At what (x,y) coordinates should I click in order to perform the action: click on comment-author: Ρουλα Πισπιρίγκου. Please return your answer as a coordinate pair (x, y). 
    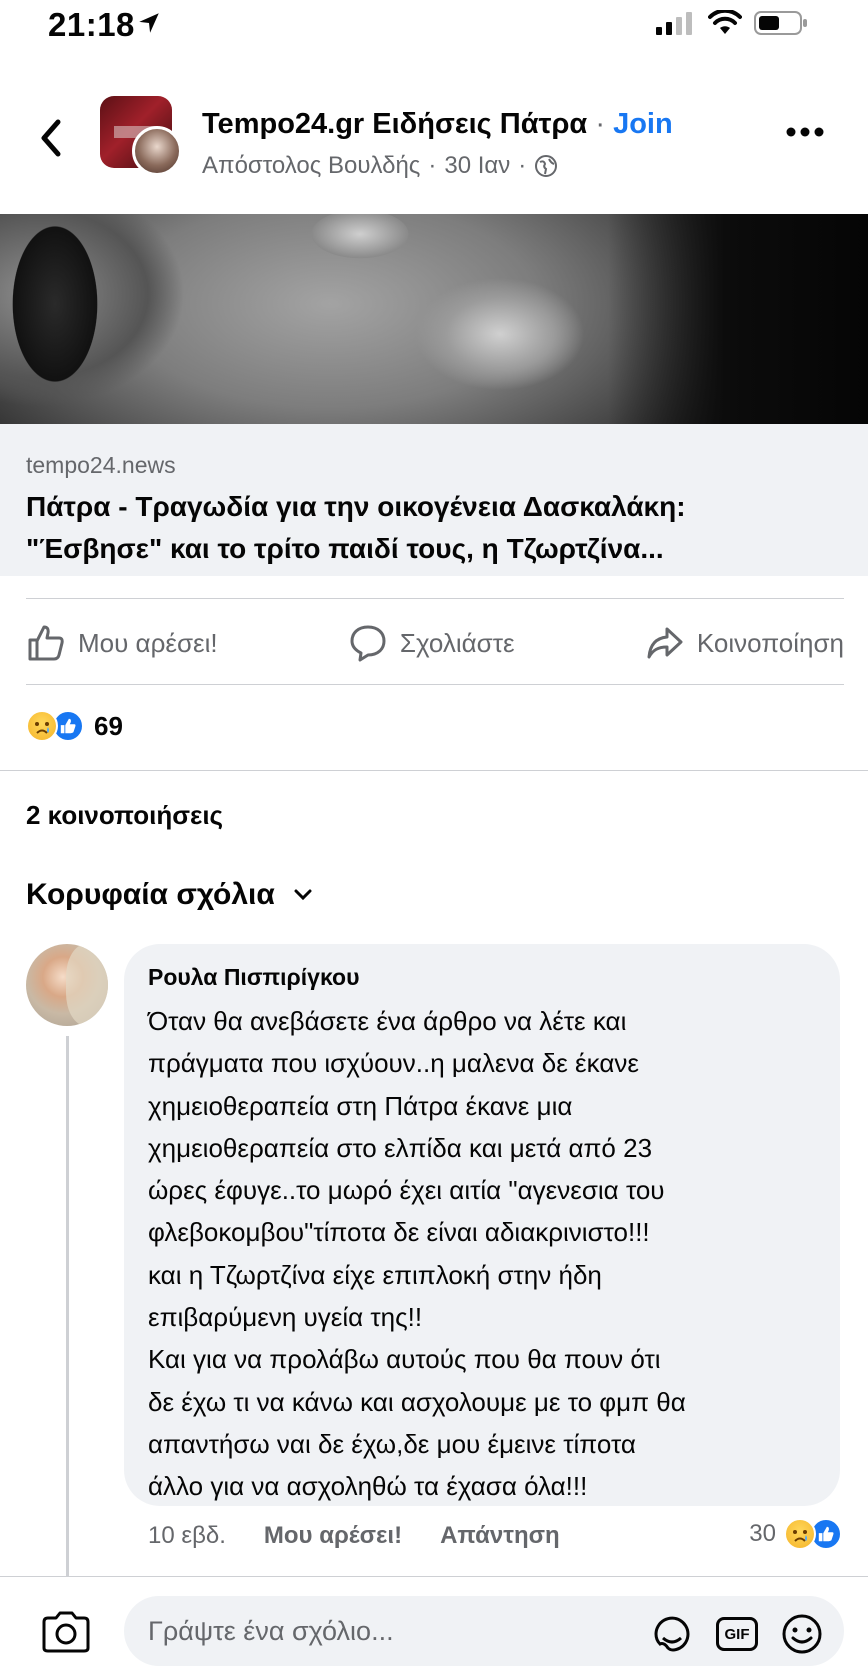
    Looking at the image, I should click on (253, 977).